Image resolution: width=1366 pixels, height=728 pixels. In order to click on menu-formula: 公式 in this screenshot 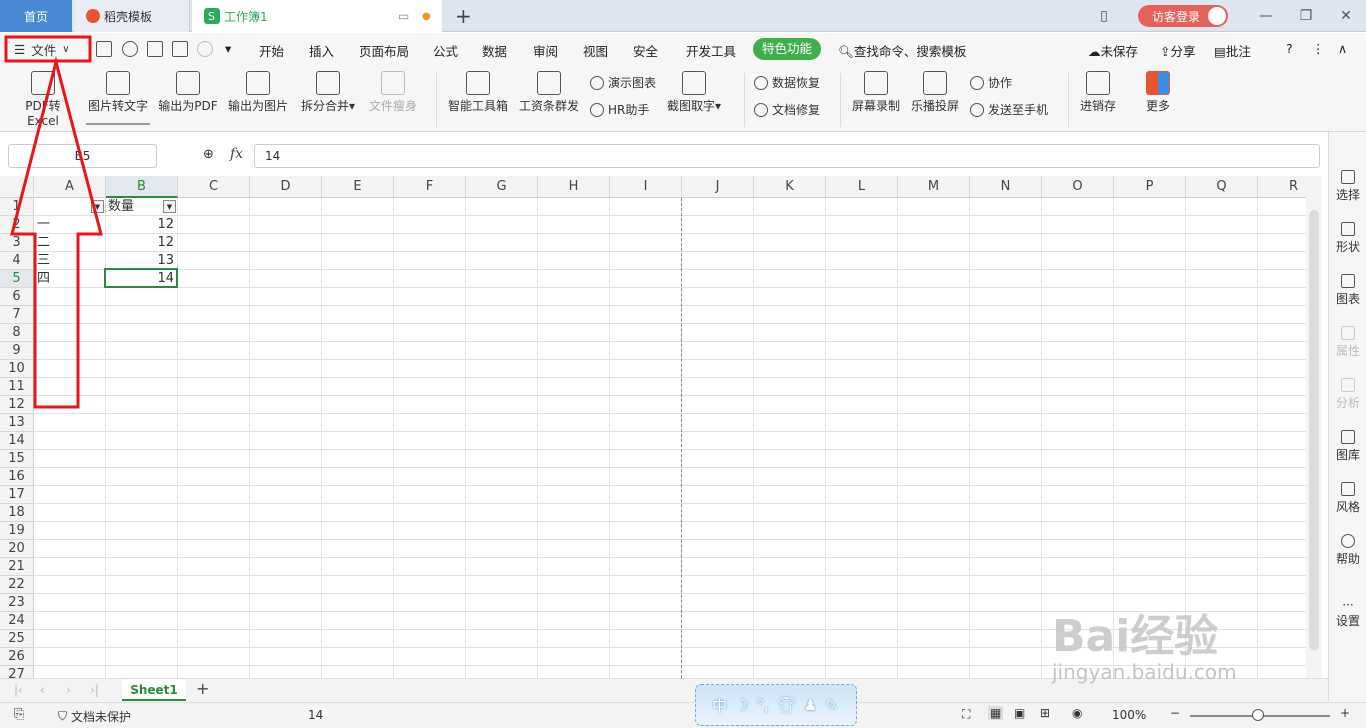, I will do `click(445, 50)`.